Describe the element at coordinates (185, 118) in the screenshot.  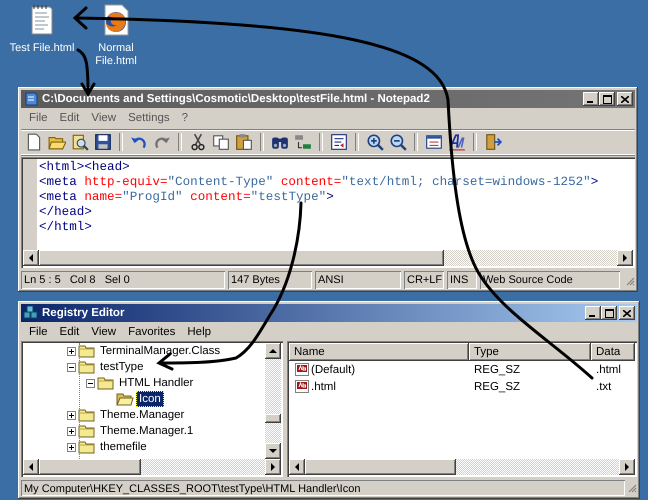
I see `menu-item: ?` at that location.